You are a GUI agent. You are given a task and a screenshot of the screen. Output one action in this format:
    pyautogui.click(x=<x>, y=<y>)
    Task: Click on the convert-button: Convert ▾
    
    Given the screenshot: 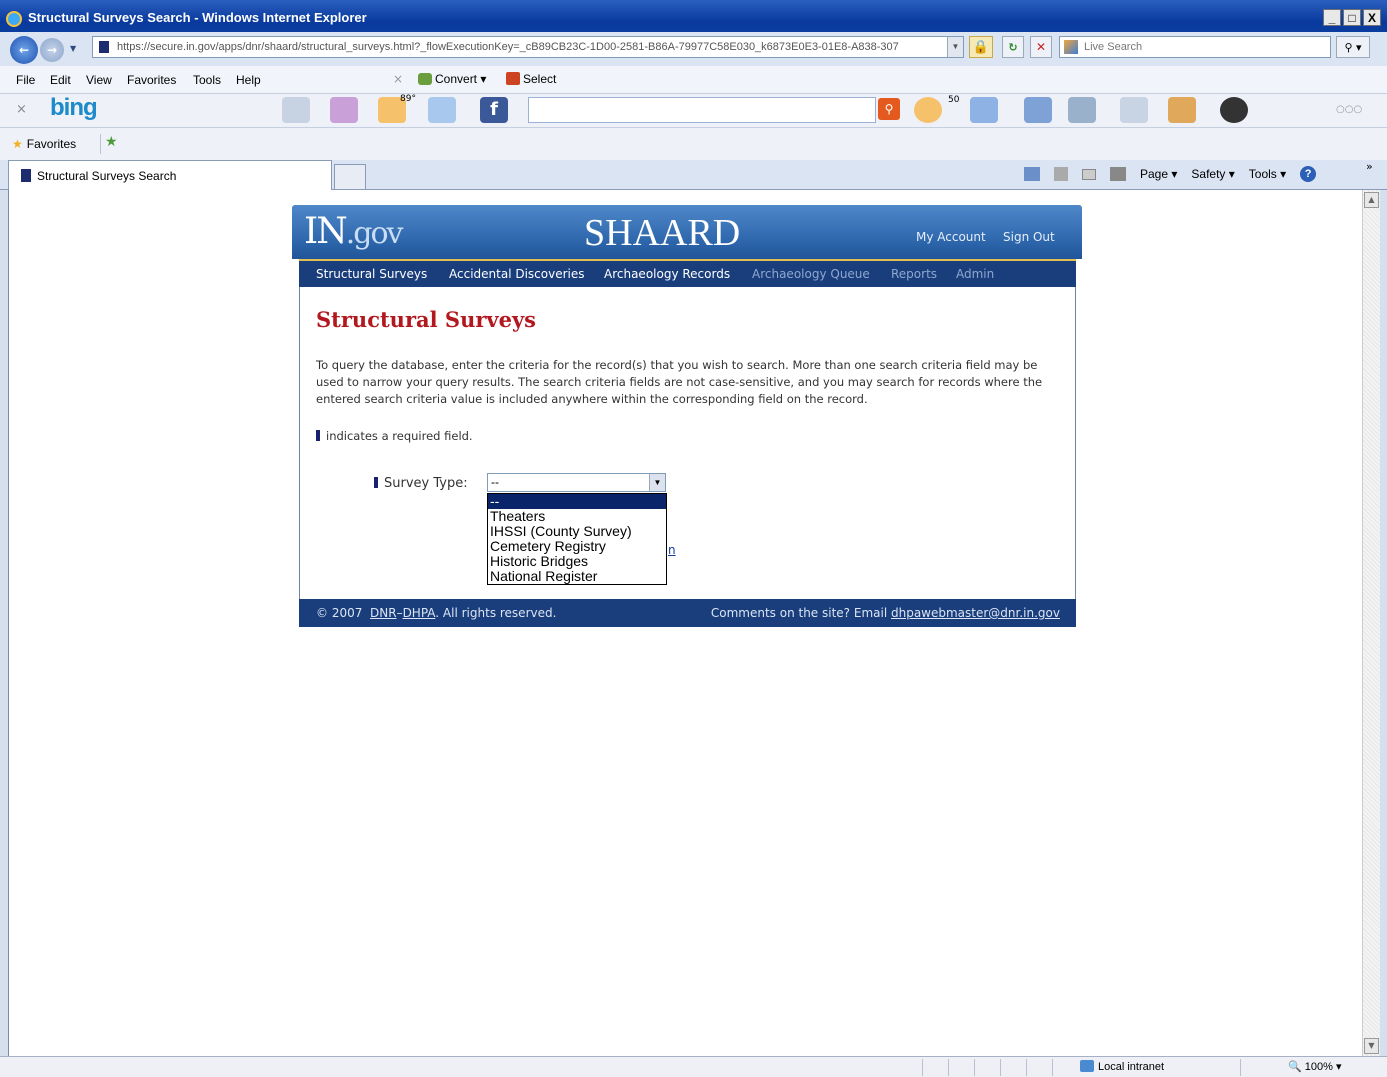 What is the action you would take?
    pyautogui.click(x=452, y=79)
    